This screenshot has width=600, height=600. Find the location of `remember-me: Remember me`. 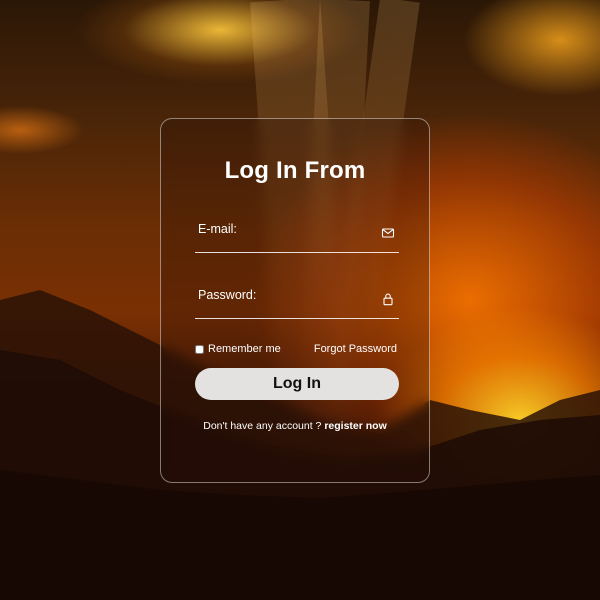

remember-me: Remember me is located at coordinates (238, 349).